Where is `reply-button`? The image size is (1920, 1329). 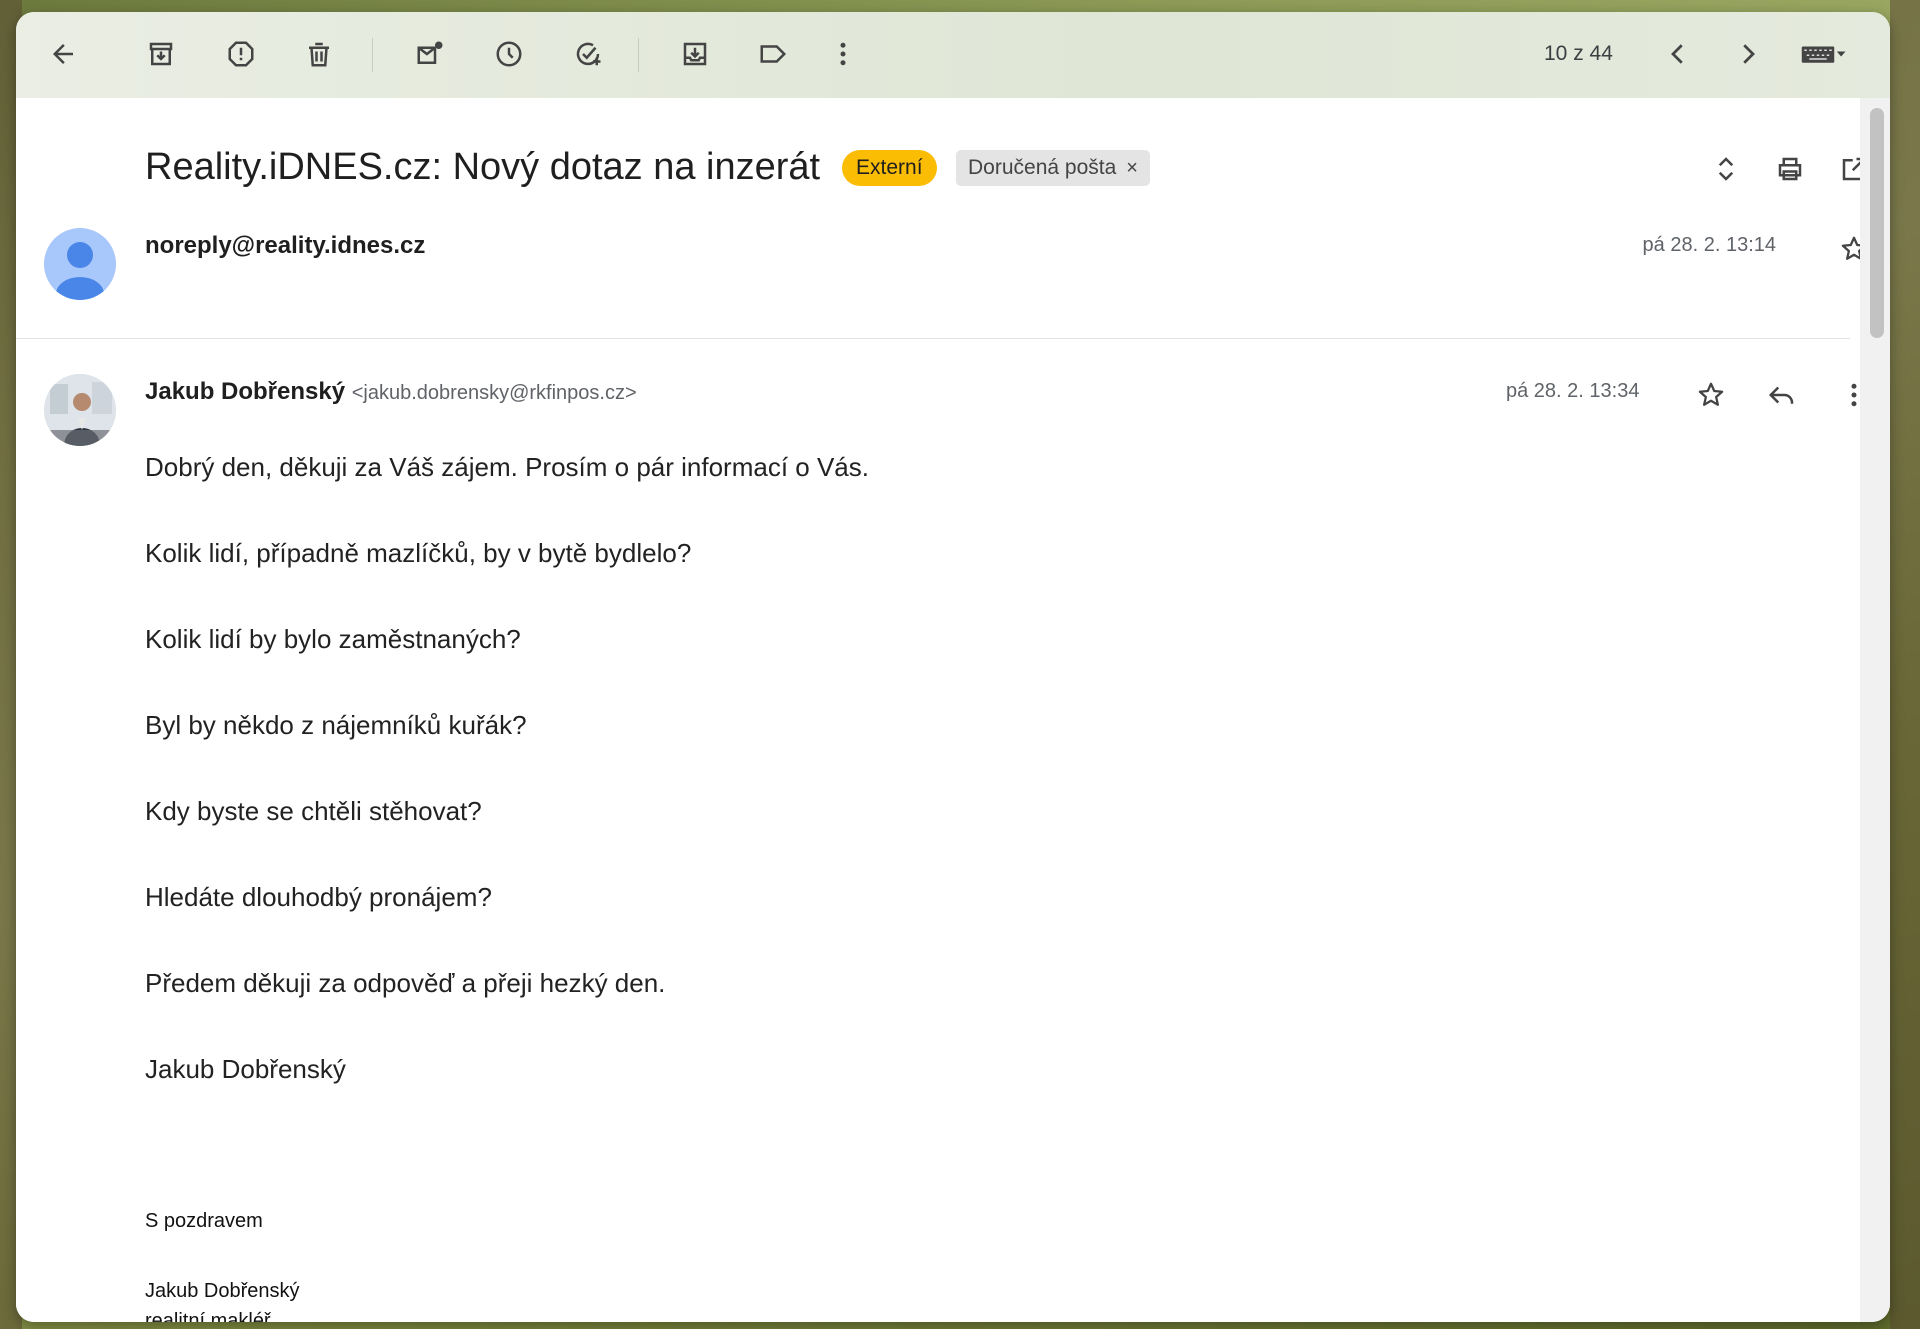
reply-button is located at coordinates (1782, 395).